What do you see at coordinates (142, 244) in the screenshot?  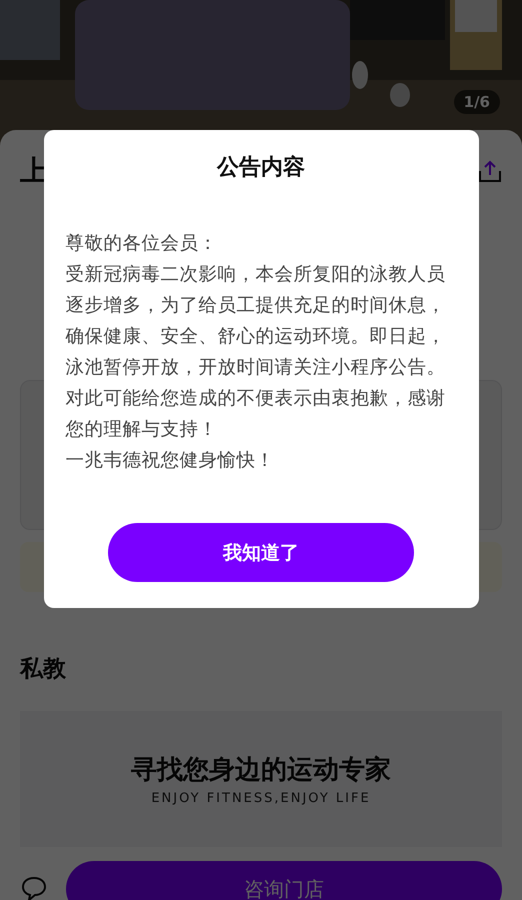 I see `announcement-text: 尊敬的各位会员：` at bounding box center [142, 244].